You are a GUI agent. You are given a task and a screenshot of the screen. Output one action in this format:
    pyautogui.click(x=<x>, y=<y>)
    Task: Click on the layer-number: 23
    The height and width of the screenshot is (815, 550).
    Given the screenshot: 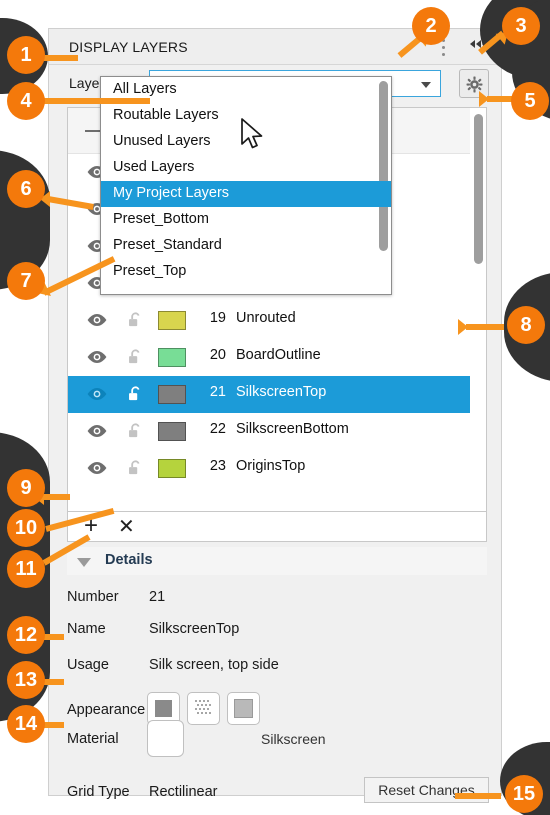 What is the action you would take?
    pyautogui.click(x=217, y=466)
    